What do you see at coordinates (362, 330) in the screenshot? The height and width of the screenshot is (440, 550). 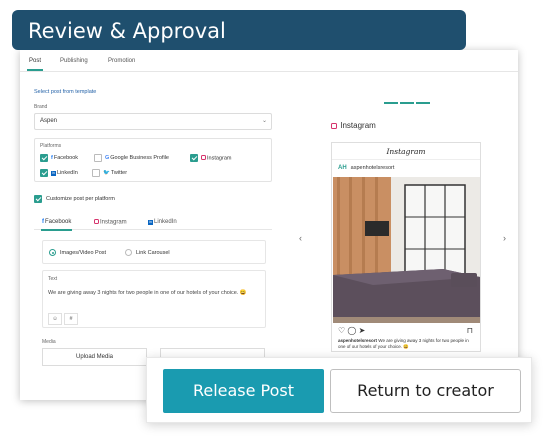 I see `share-icon: ➤` at bounding box center [362, 330].